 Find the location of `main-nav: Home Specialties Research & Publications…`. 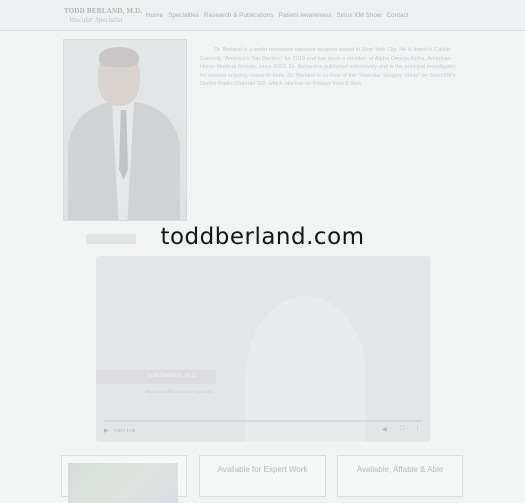

main-nav: Home Specialties Research & Publications… is located at coordinates (277, 15).